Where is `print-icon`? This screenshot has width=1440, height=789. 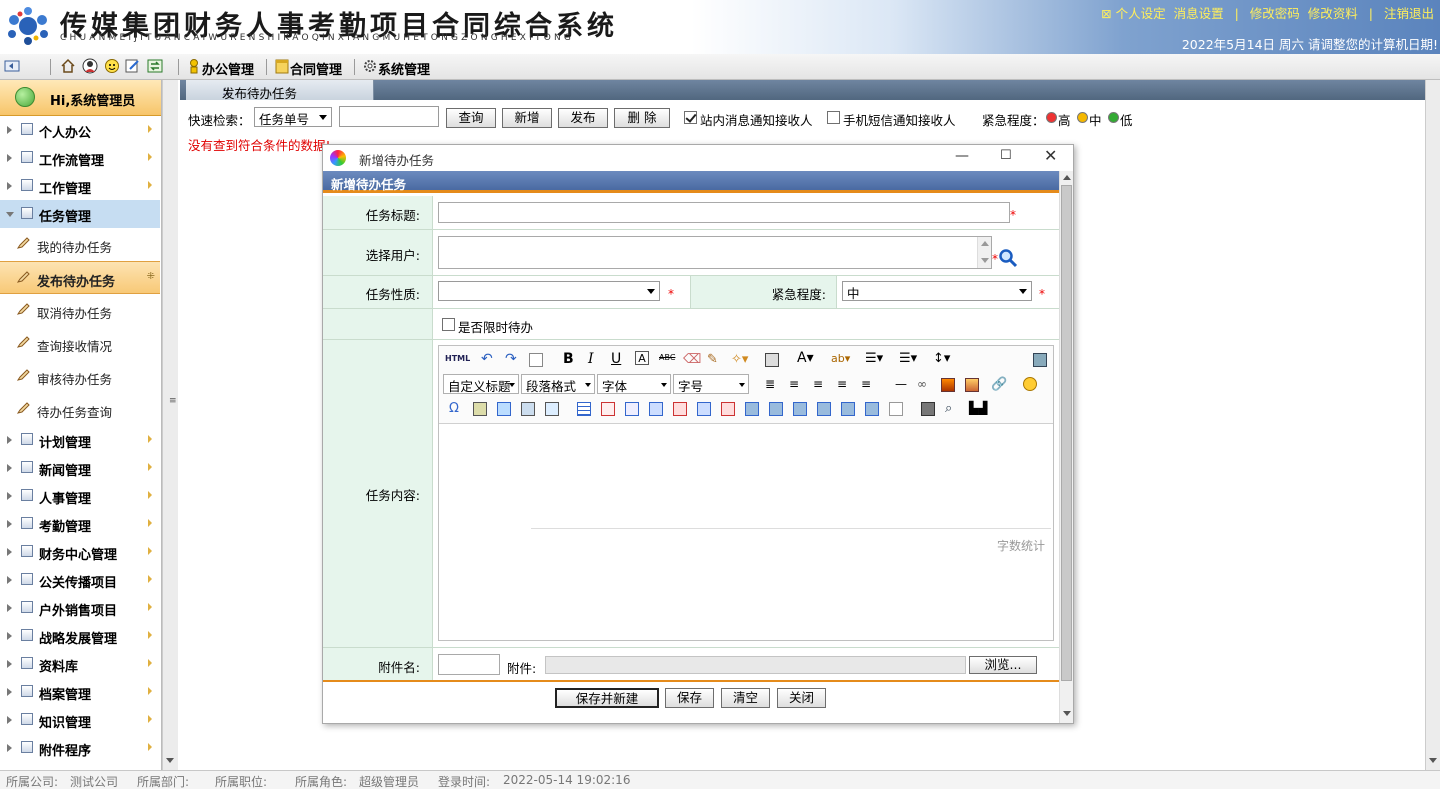
print-icon is located at coordinates (928, 409).